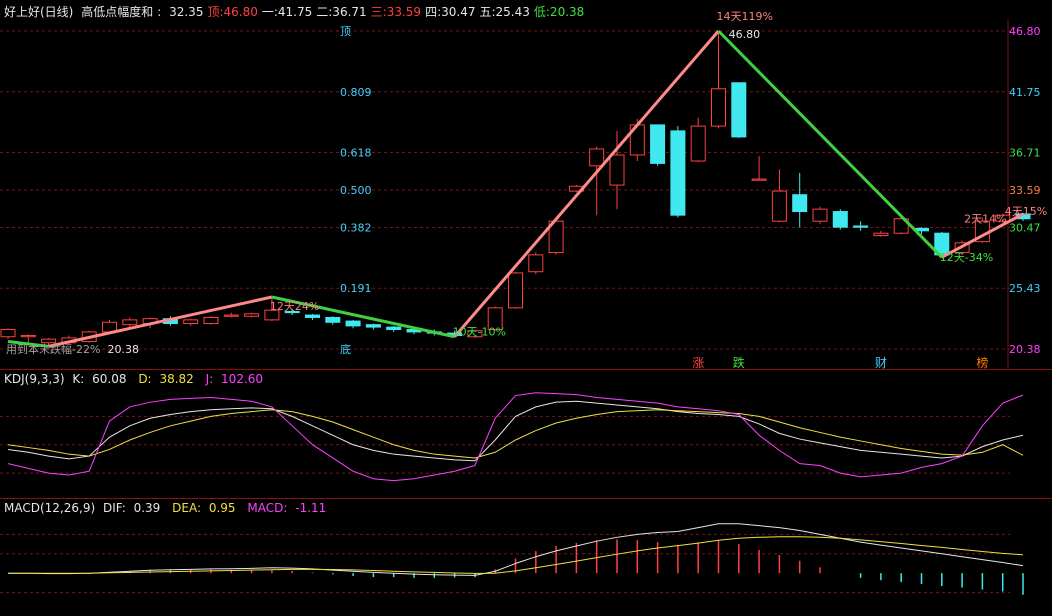 The height and width of the screenshot is (616, 1052). Describe the element at coordinates (147, 508) in the screenshot. I see `macd-dif-value: 0.39` at that location.